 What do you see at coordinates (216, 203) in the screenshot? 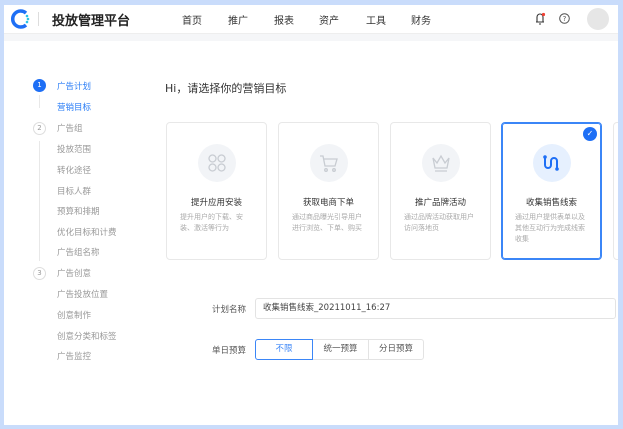
I see `card-title: 提升应用安装` at bounding box center [216, 203].